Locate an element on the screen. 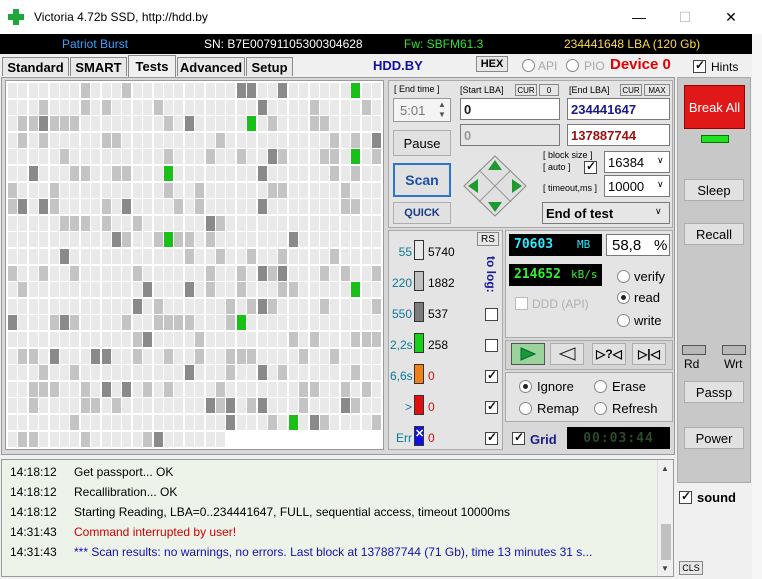 This screenshot has width=762, height=579. ddd-checkbox is located at coordinates (521, 303).